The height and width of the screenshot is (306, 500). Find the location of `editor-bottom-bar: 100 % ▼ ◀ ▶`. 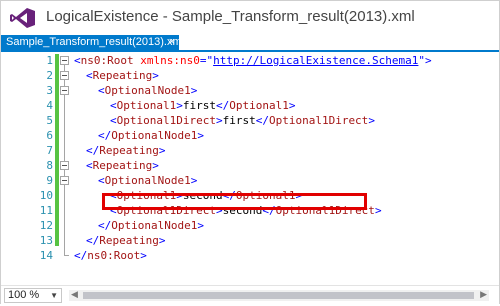

editor-bottom-bar: 100 % ▼ ◀ ▶ is located at coordinates (250, 295).